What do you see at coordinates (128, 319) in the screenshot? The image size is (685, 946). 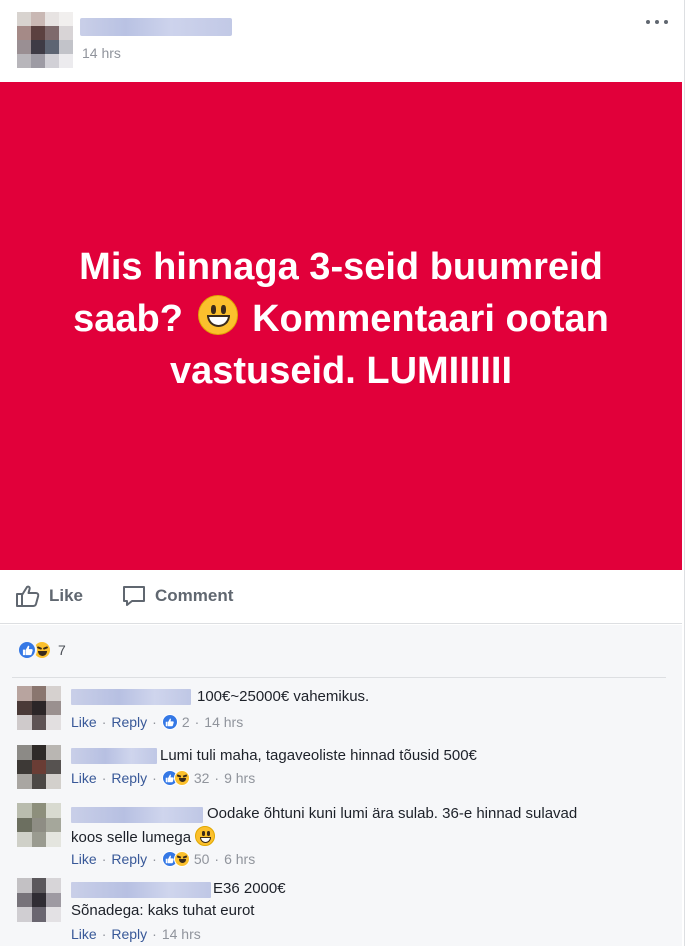 I see `post-text-line-2a: saab?` at bounding box center [128, 319].